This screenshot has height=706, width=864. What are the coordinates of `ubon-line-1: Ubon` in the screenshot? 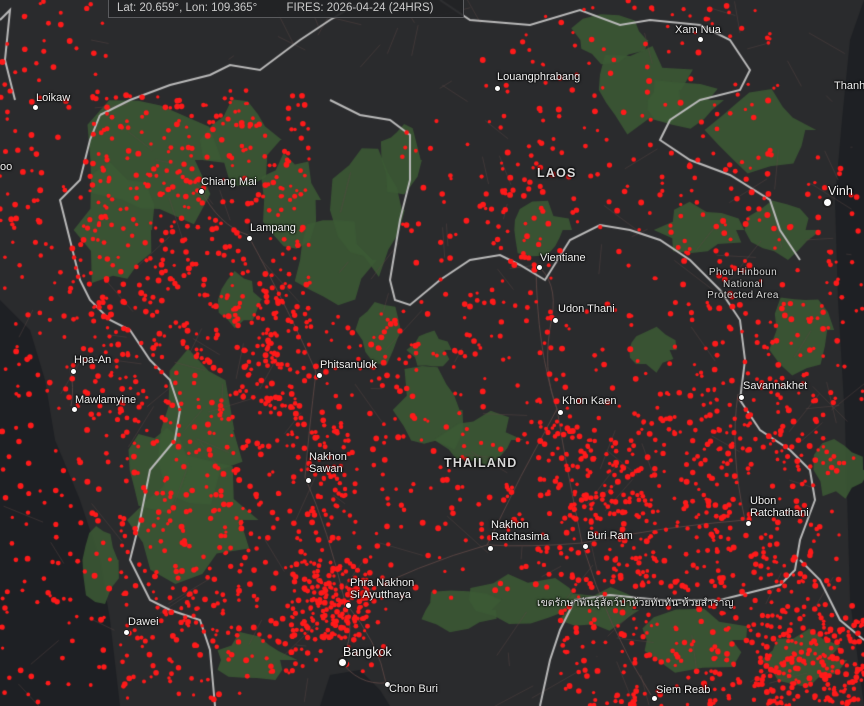 It's located at (763, 501).